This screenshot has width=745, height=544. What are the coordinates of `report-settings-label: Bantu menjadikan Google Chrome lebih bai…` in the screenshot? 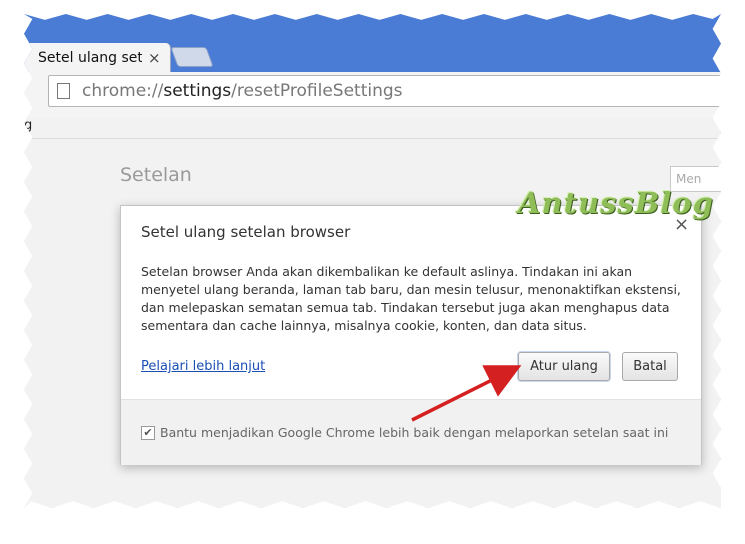 It's located at (414, 432).